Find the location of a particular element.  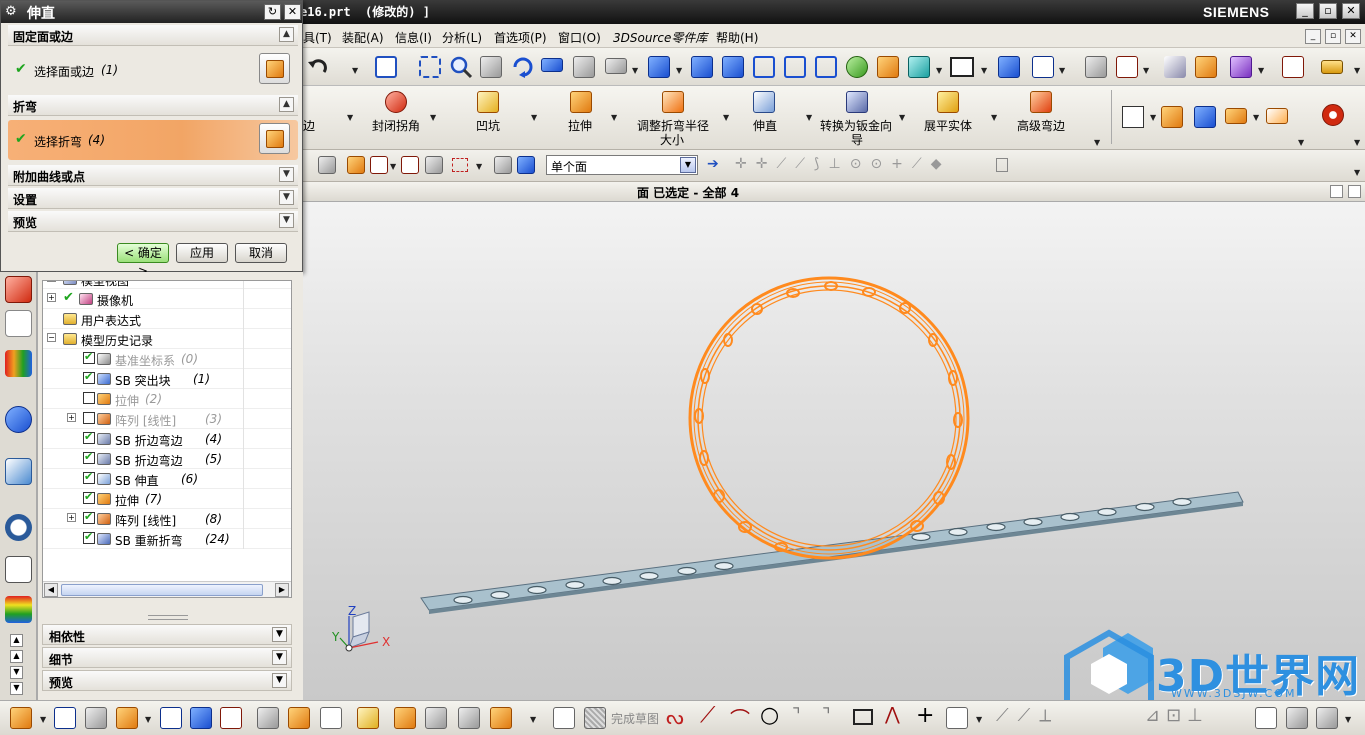

sheet-icon is located at coordinates (1133, 117).